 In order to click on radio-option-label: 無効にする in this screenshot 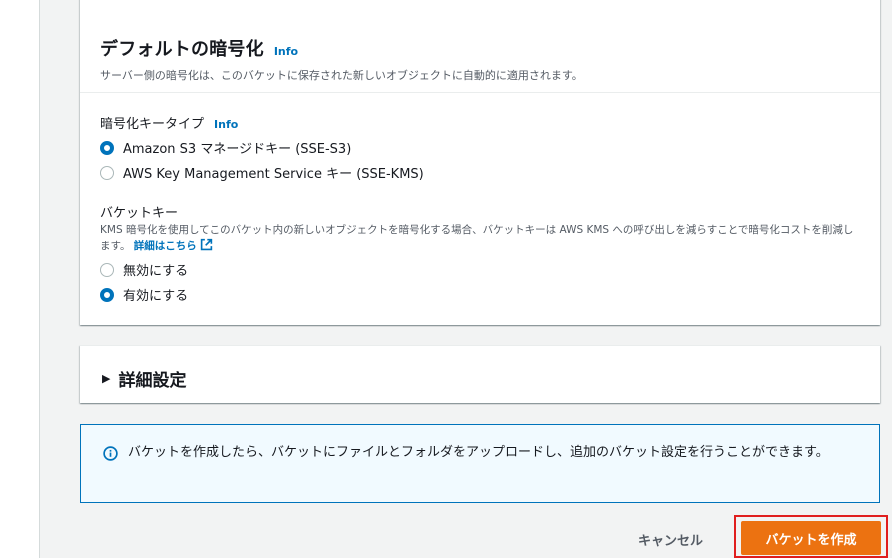, I will do `click(156, 271)`.